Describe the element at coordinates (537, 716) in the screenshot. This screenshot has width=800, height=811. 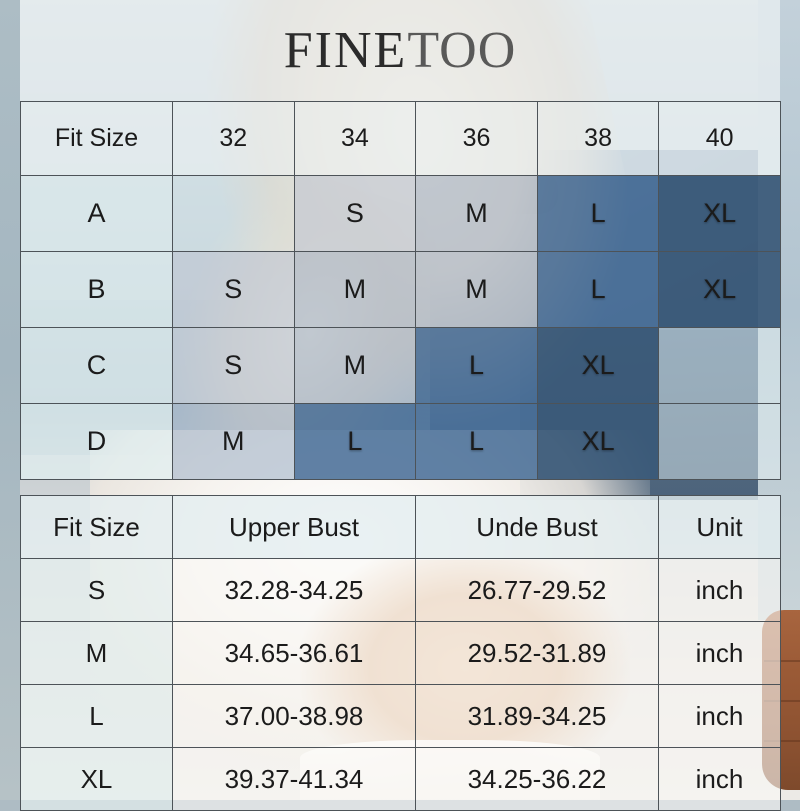
I see `measure-under-bust: 31.89-34.25` at that location.